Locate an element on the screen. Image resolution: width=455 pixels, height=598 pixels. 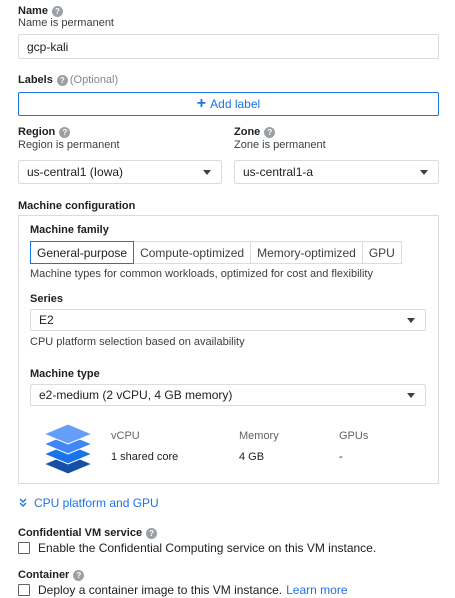
tab-general-purpose: General-purpose is located at coordinates (82, 252).